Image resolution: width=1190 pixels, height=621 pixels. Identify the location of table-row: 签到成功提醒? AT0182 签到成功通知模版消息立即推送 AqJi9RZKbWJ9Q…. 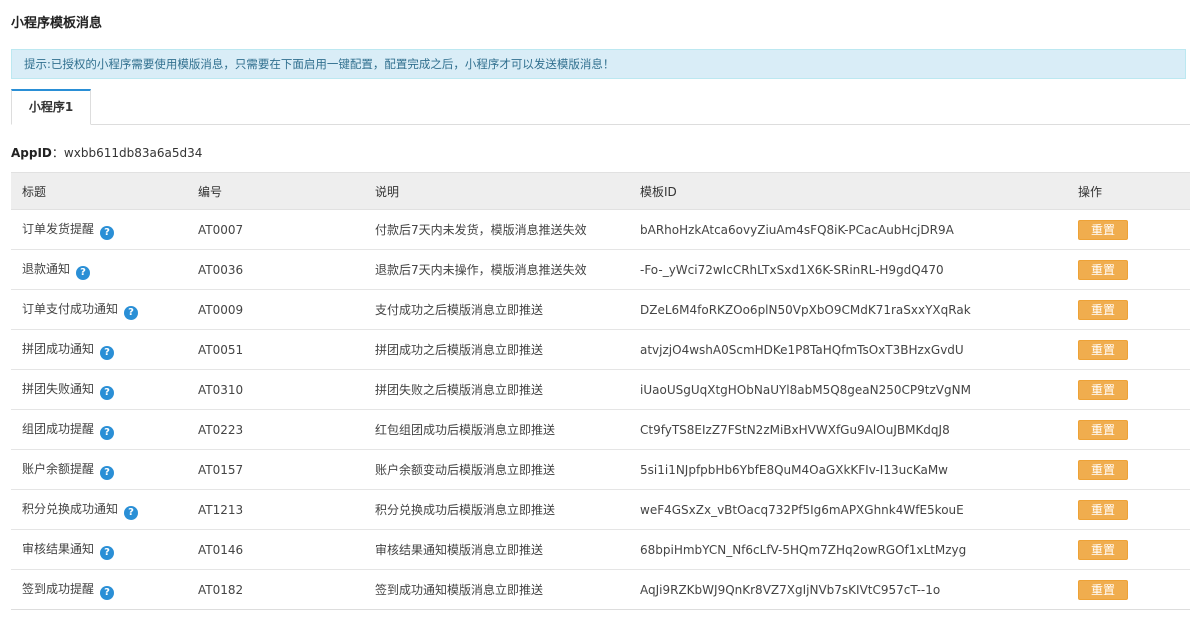
(600, 589).